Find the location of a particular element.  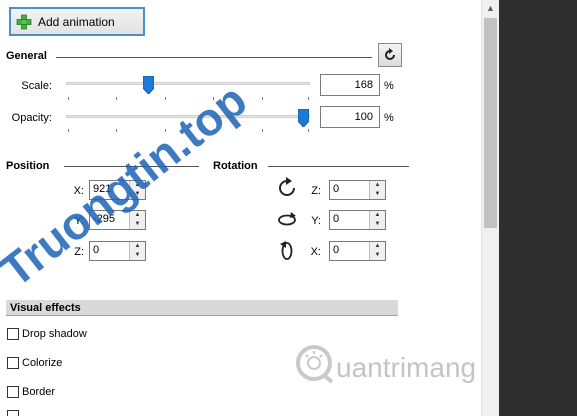

opacity-slider-track is located at coordinates (188, 116).